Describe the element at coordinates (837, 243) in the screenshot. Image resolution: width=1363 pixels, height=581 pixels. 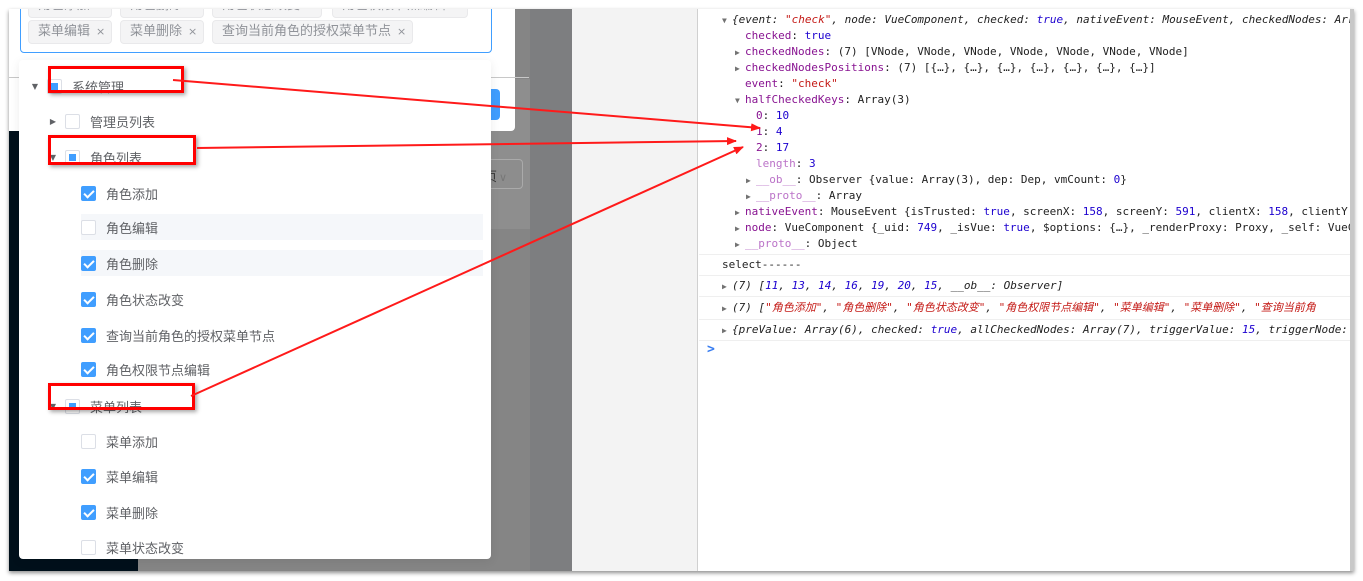
I see `console-token: Object` at that location.